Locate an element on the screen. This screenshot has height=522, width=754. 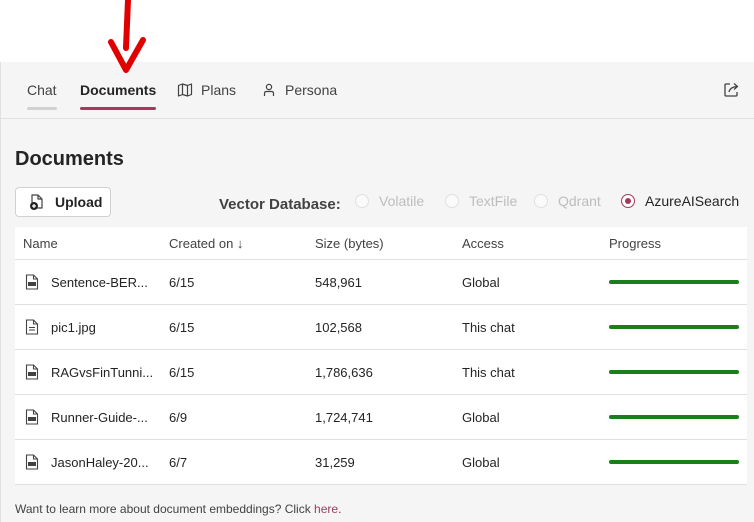
tab-documents-label: Documents is located at coordinates (118, 90).